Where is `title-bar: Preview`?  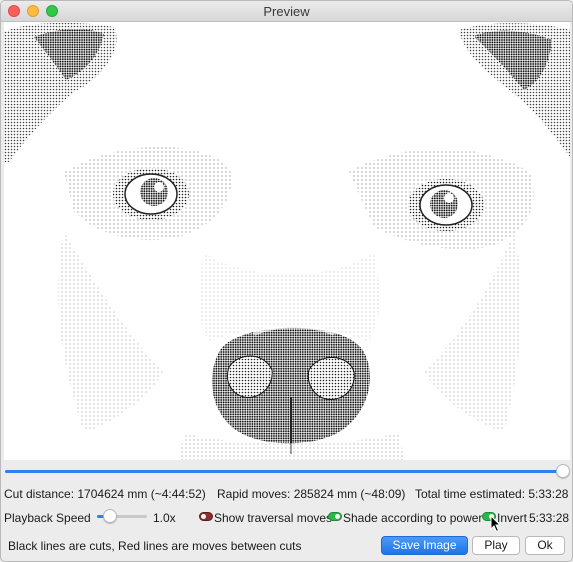
title-bar: Preview is located at coordinates (286, 11).